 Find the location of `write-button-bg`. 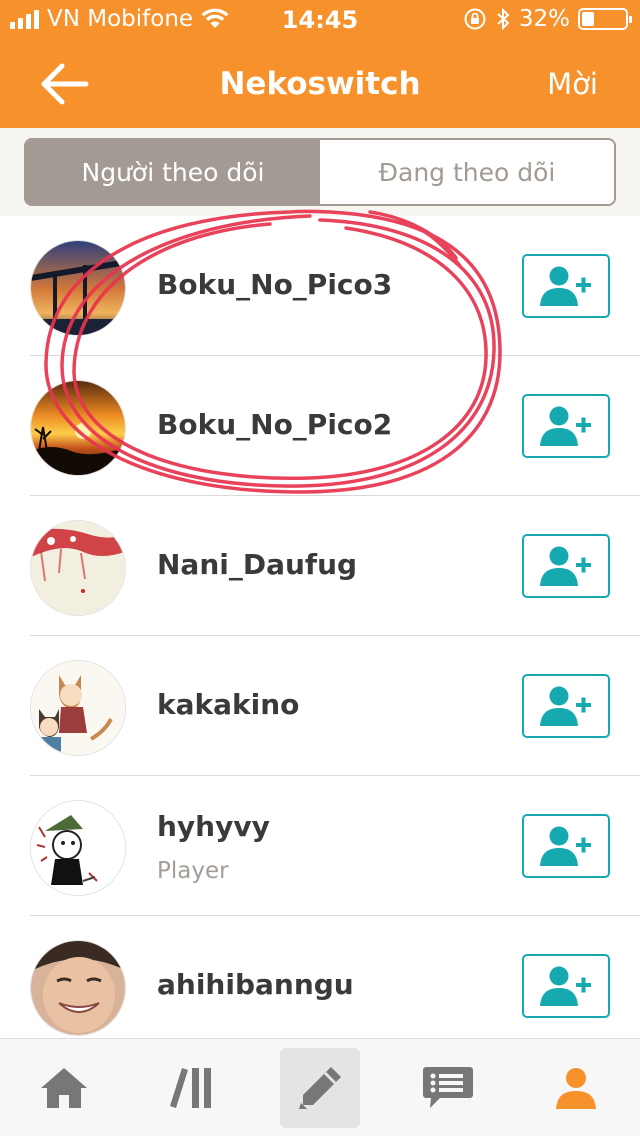

write-button-bg is located at coordinates (320, 1088).